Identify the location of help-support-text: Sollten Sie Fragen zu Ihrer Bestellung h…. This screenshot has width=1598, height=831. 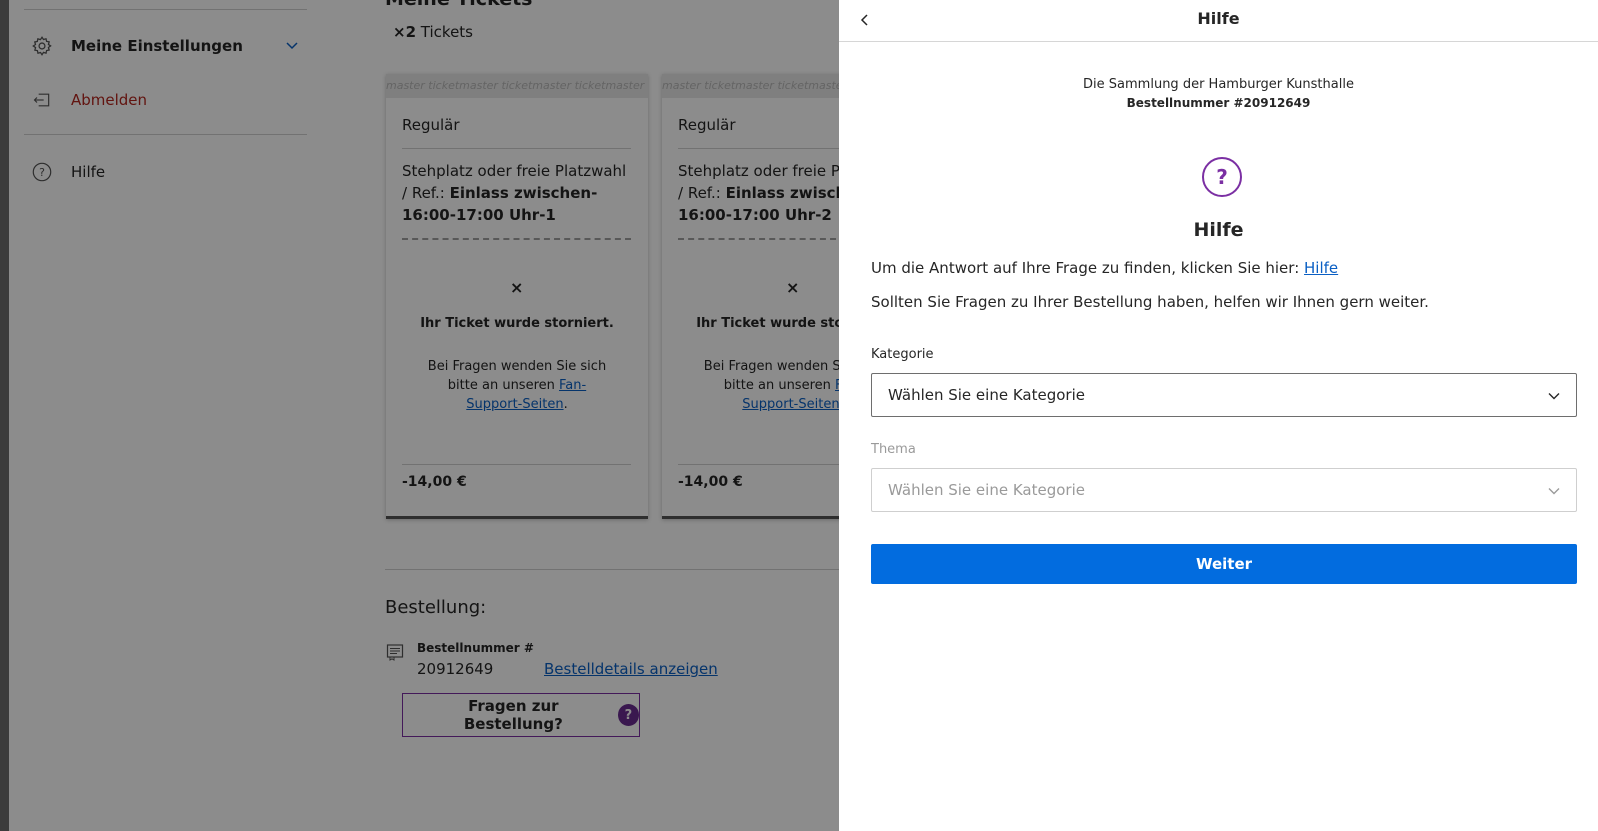
(1150, 302).